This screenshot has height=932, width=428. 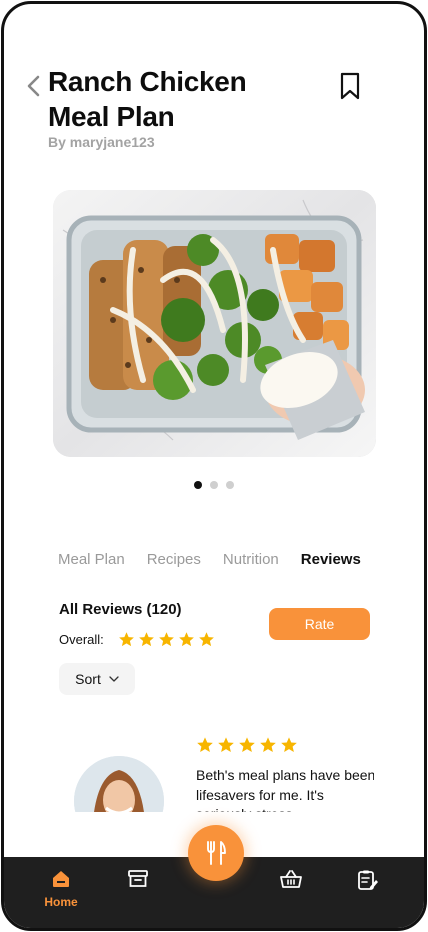 I want to click on page-title: Ranch Chicken Meal Plan, so click(x=147, y=99).